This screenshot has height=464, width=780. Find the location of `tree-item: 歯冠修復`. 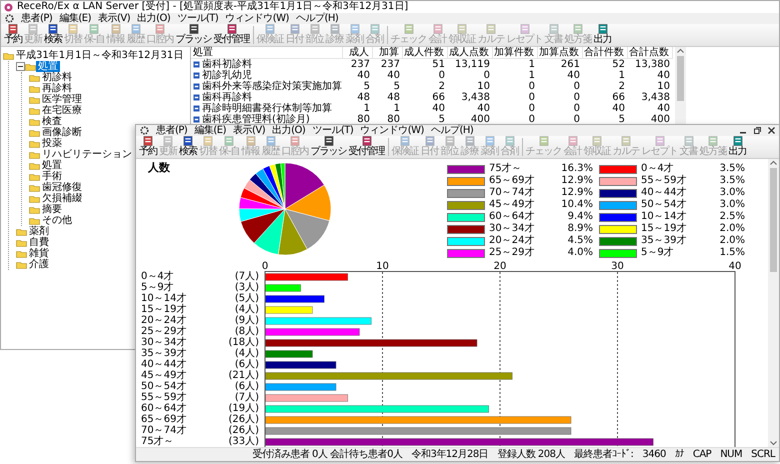

tree-item: 歯冠修復 is located at coordinates (62, 187).